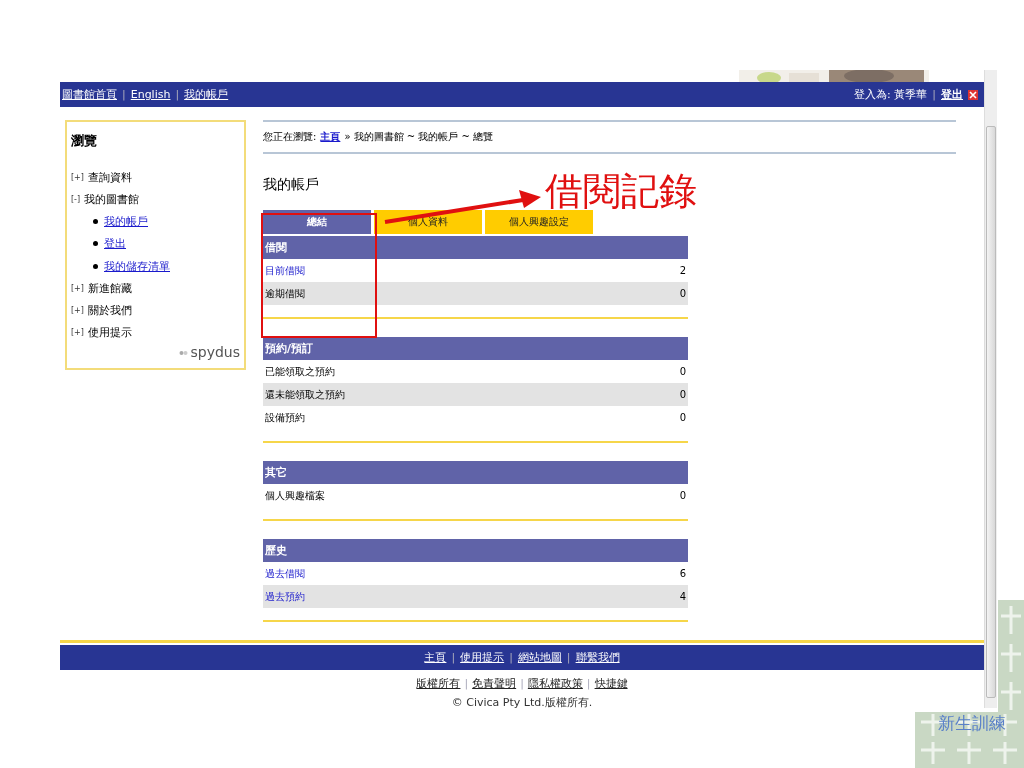 This screenshot has height=768, width=1024. Describe the element at coordinates (137, 266) in the screenshot. I see `sidebar-link: 我的儲存清單` at that location.